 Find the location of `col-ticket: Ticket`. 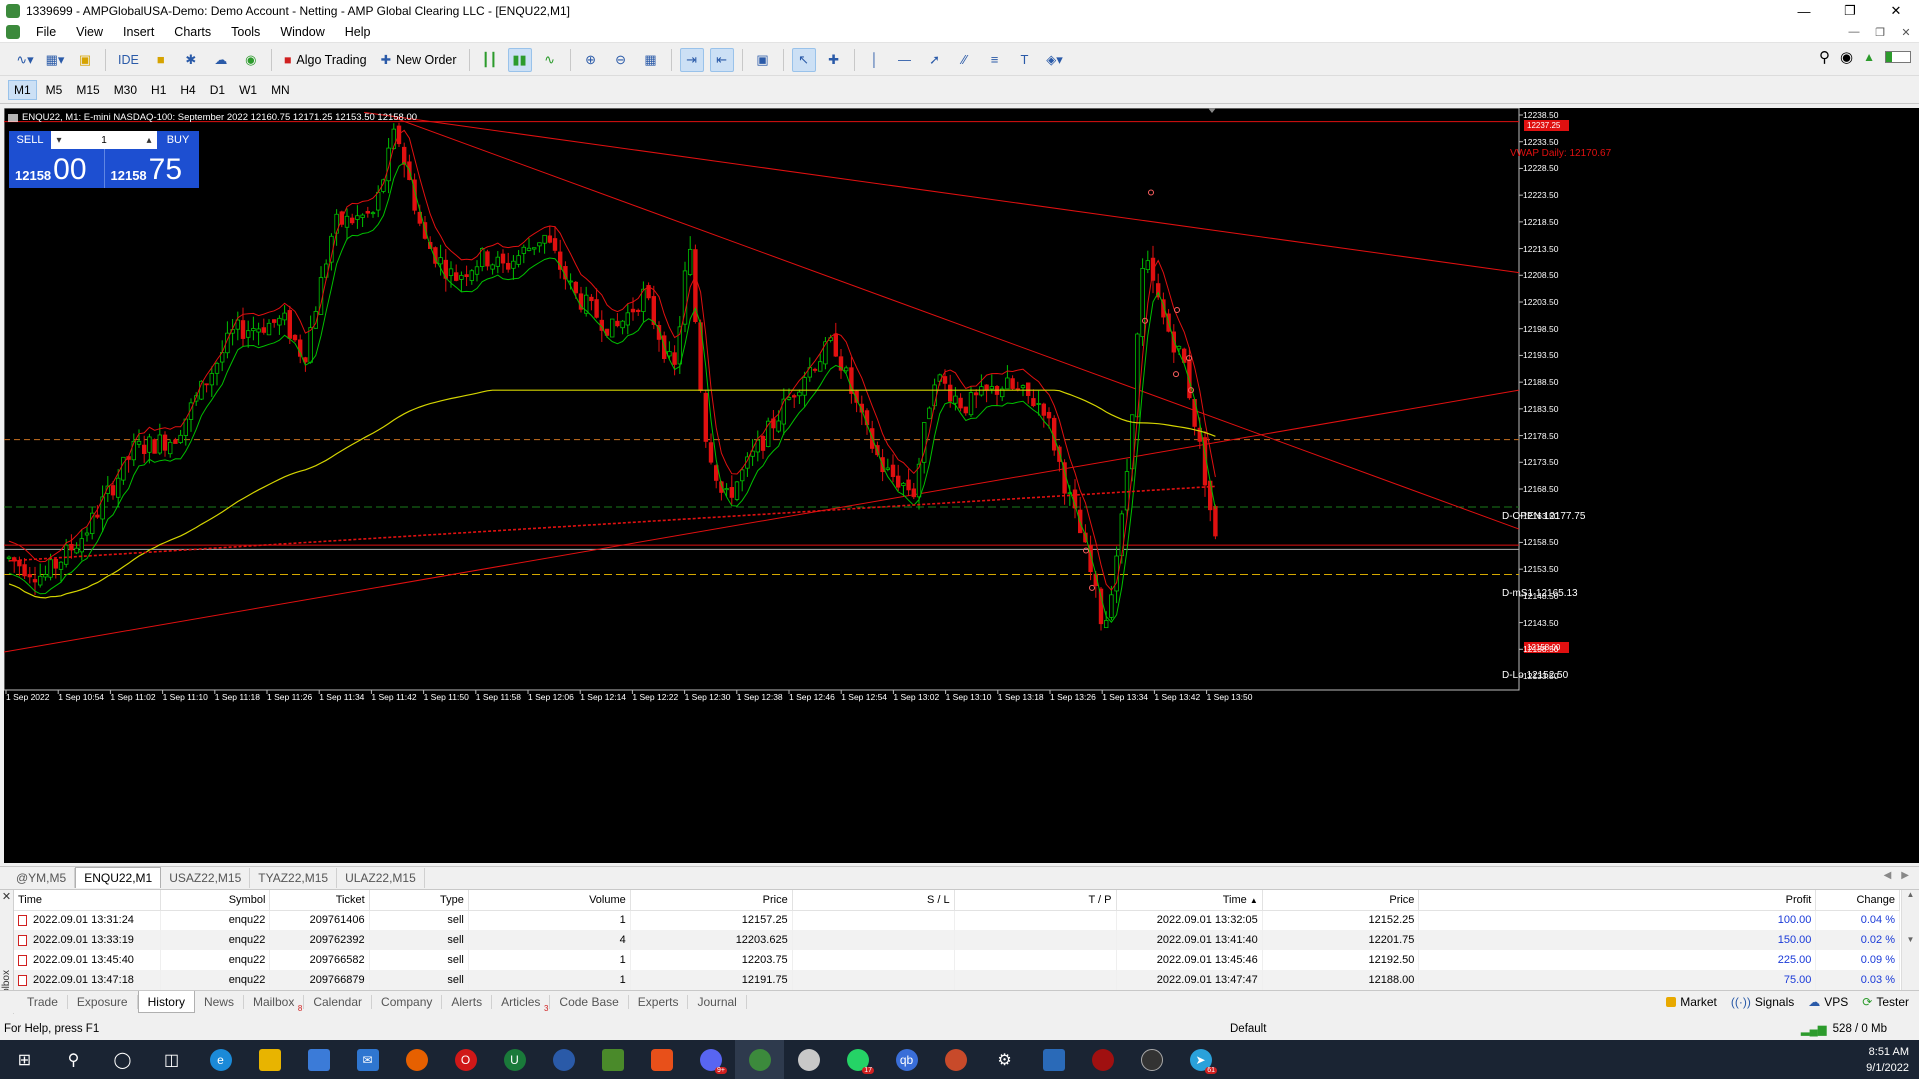

col-ticket: Ticket is located at coordinates (319, 900).